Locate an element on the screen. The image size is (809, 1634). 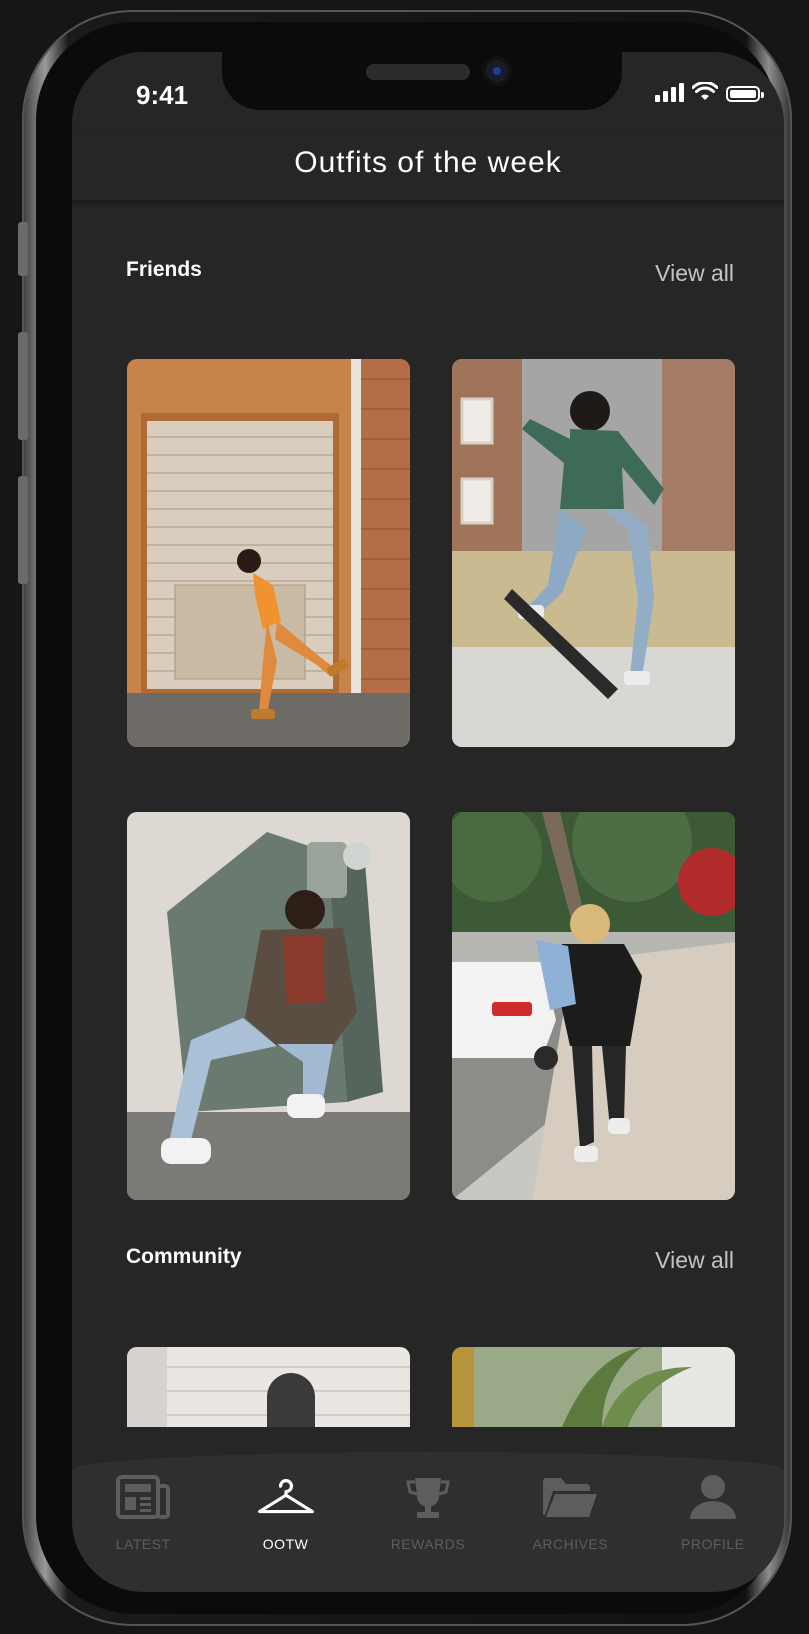
tab-label: ARCHIVES is located at coordinates (570, 1544).